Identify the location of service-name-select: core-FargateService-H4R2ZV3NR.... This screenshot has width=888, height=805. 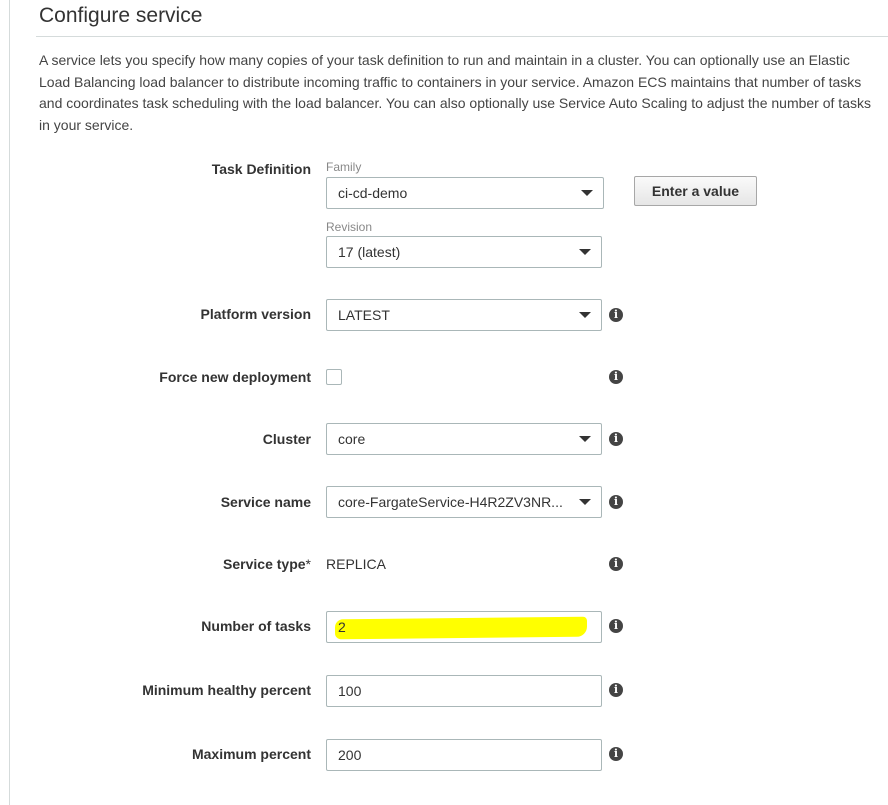
(464, 502).